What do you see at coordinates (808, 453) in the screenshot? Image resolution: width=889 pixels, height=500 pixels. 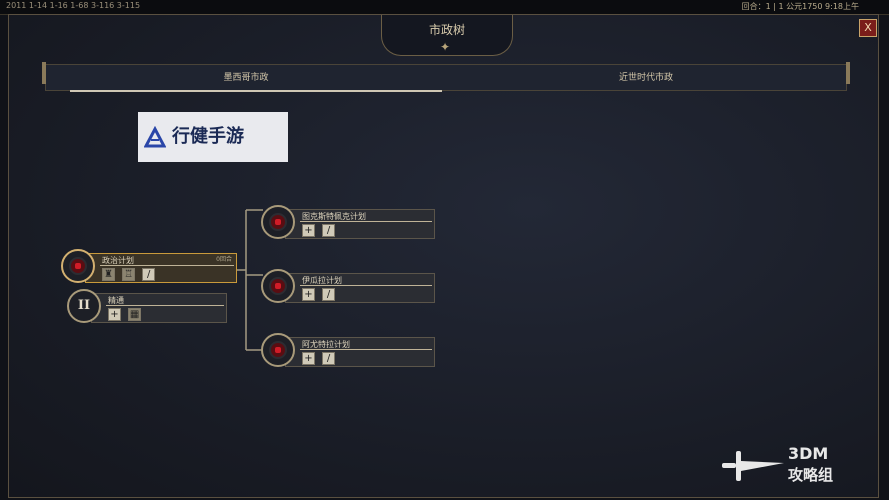 I see `logo-line-1: 3DM` at bounding box center [808, 453].